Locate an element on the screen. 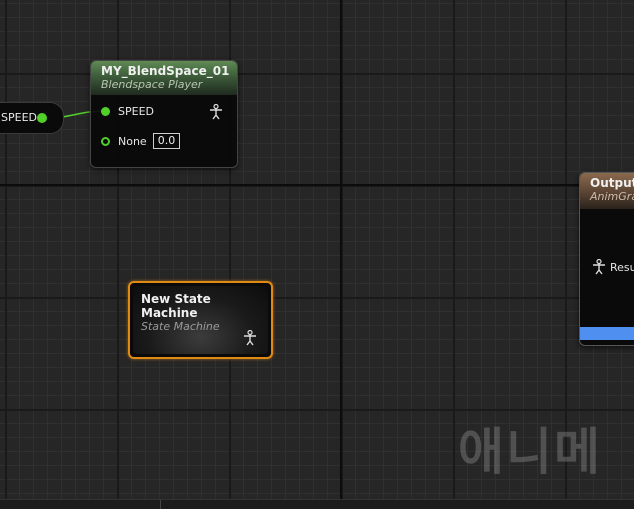 The image size is (634, 509). pin-row-speed: SPEED is located at coordinates (127, 111).